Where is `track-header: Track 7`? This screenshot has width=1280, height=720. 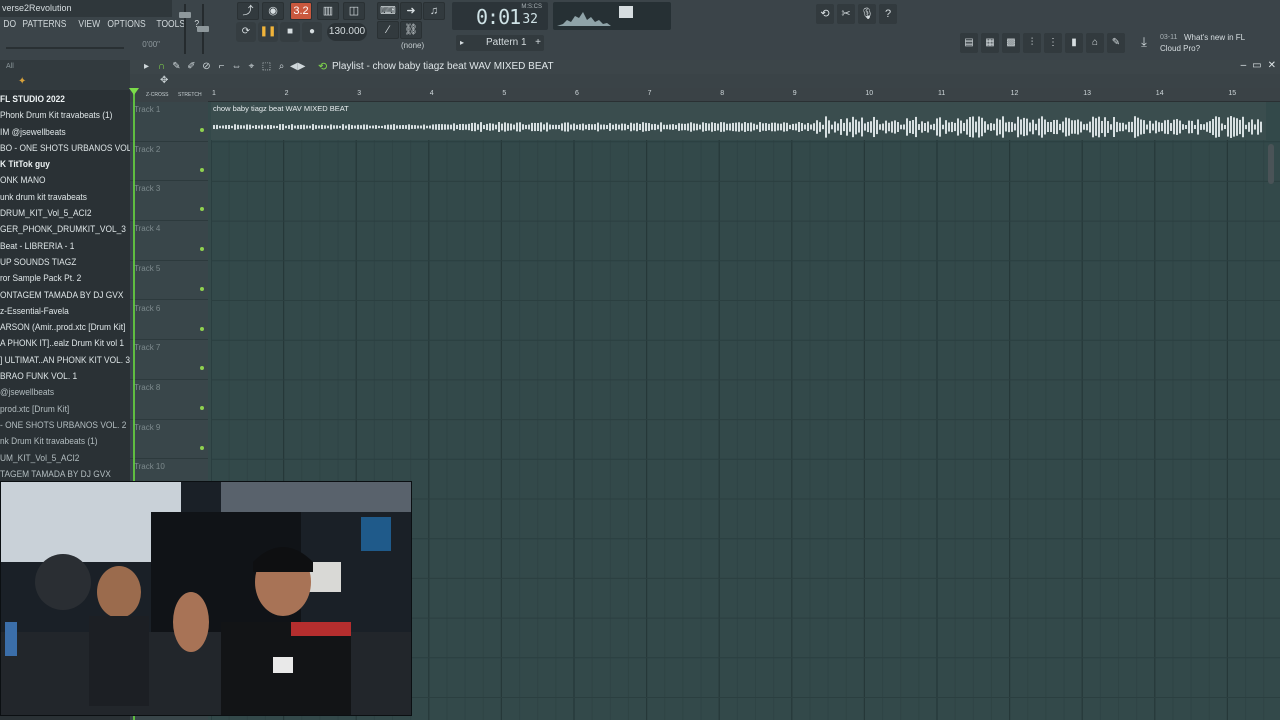
track-header: Track 7 is located at coordinates (169, 360).